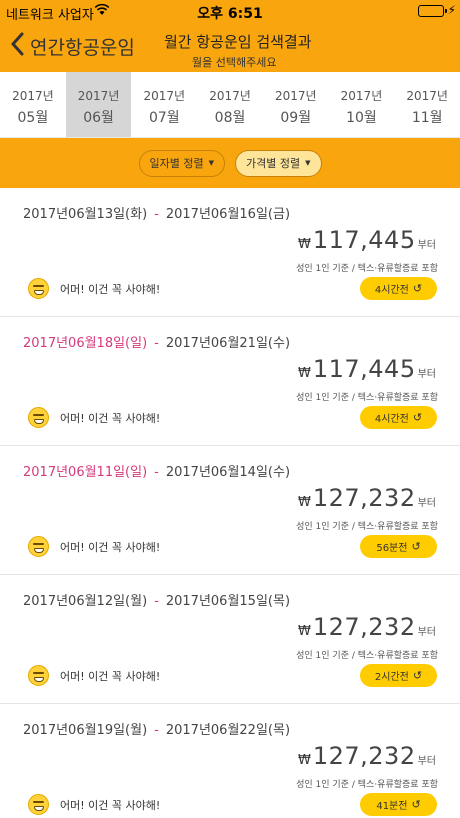 The height and width of the screenshot is (818, 460). Describe the element at coordinates (362, 104) in the screenshot. I see `month-tab-5: 2017년 10월` at that location.